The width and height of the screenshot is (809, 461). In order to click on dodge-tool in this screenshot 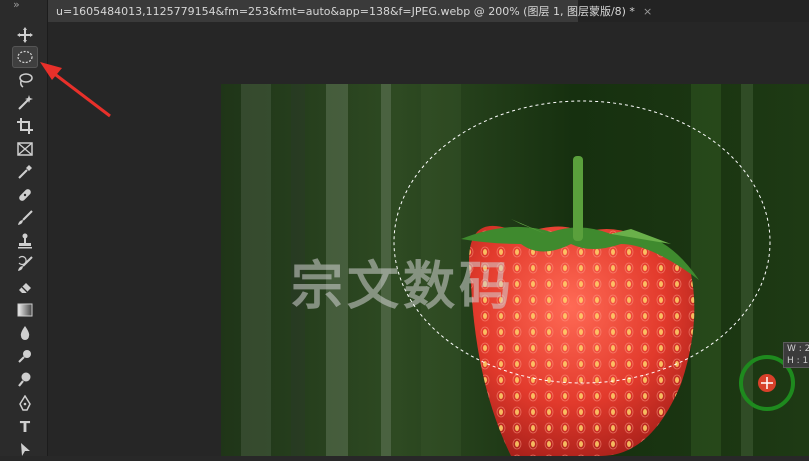, I will do `click(25, 356)`.